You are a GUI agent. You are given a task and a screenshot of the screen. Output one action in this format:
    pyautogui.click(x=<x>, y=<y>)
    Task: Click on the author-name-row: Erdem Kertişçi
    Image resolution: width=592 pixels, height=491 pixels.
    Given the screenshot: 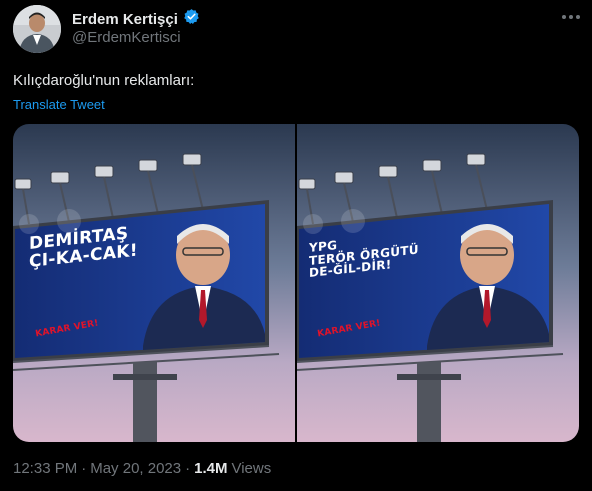 What is the action you would take?
    pyautogui.click(x=136, y=19)
    